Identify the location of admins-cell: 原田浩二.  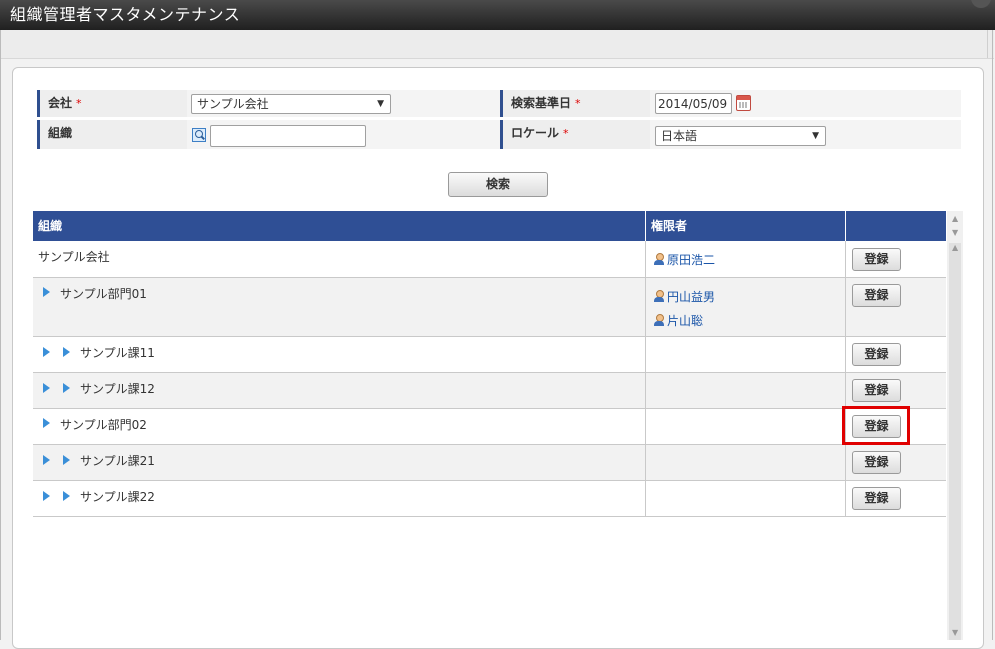
(746, 259).